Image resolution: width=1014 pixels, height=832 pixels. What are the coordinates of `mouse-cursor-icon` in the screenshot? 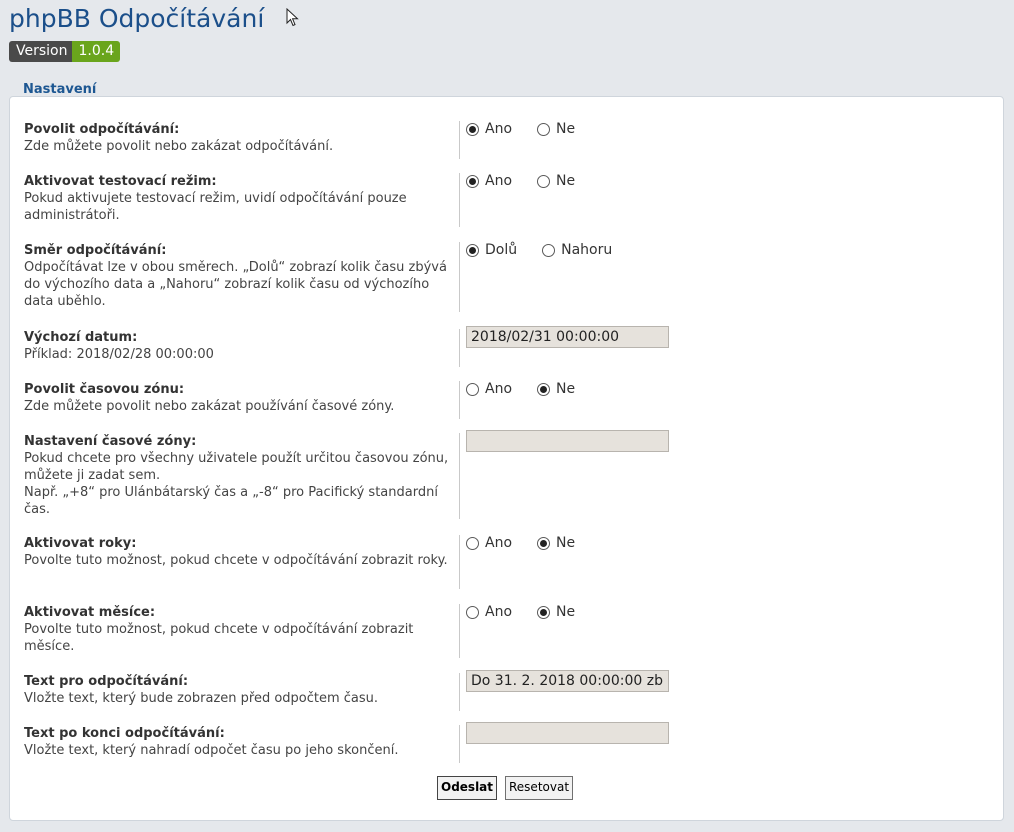 It's located at (292, 17).